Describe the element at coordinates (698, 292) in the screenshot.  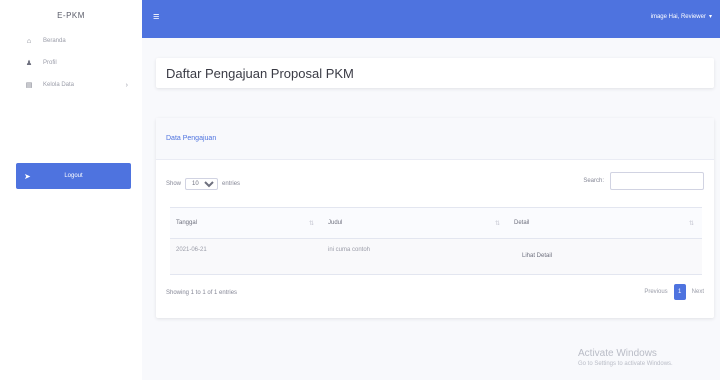
I see `next-page-button: Next` at that location.